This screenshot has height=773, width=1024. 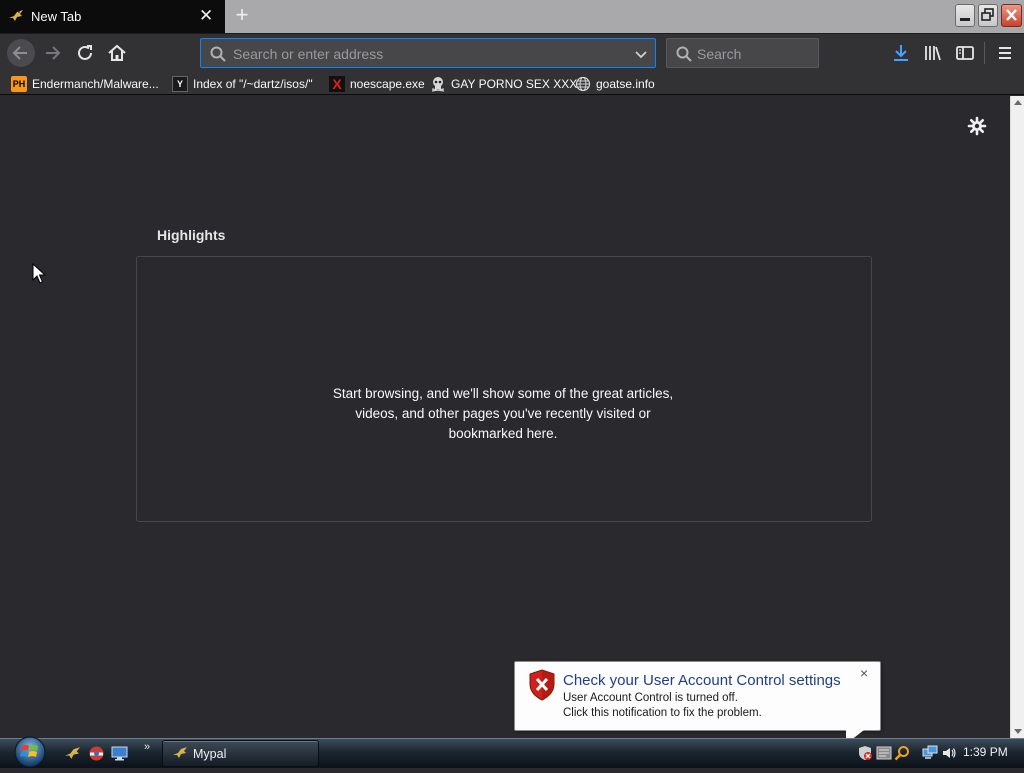 I want to click on home-icon, so click(x=117, y=52).